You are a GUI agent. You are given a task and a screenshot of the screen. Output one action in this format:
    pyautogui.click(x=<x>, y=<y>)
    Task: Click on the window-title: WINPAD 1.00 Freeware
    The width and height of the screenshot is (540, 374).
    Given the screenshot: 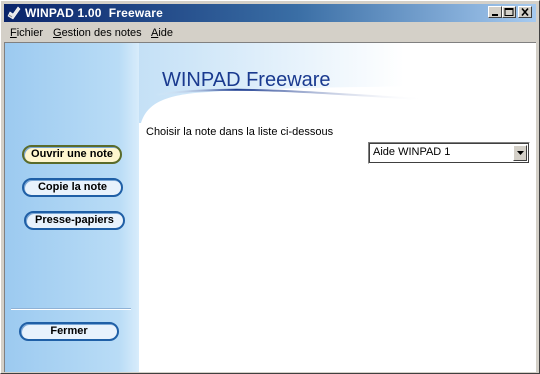 What is the action you would take?
    pyautogui.click(x=94, y=13)
    